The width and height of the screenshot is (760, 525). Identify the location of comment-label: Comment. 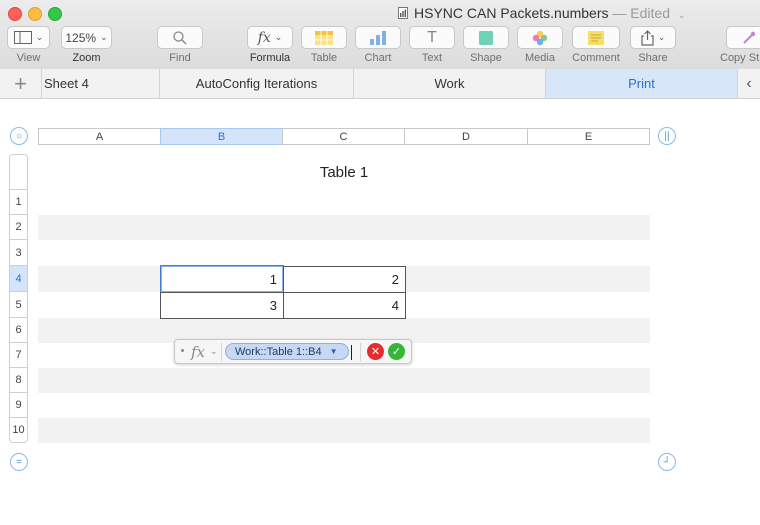
(596, 58).